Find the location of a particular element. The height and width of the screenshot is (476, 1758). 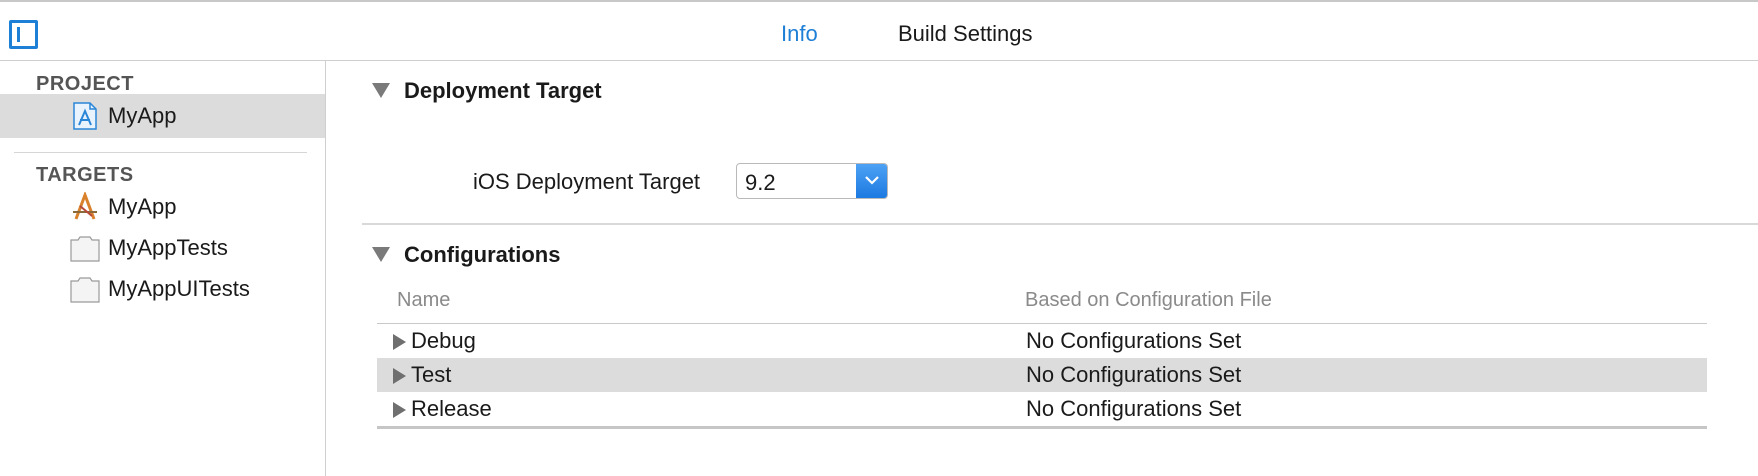

sidebar-item-label: MyAppTests is located at coordinates (168, 247).